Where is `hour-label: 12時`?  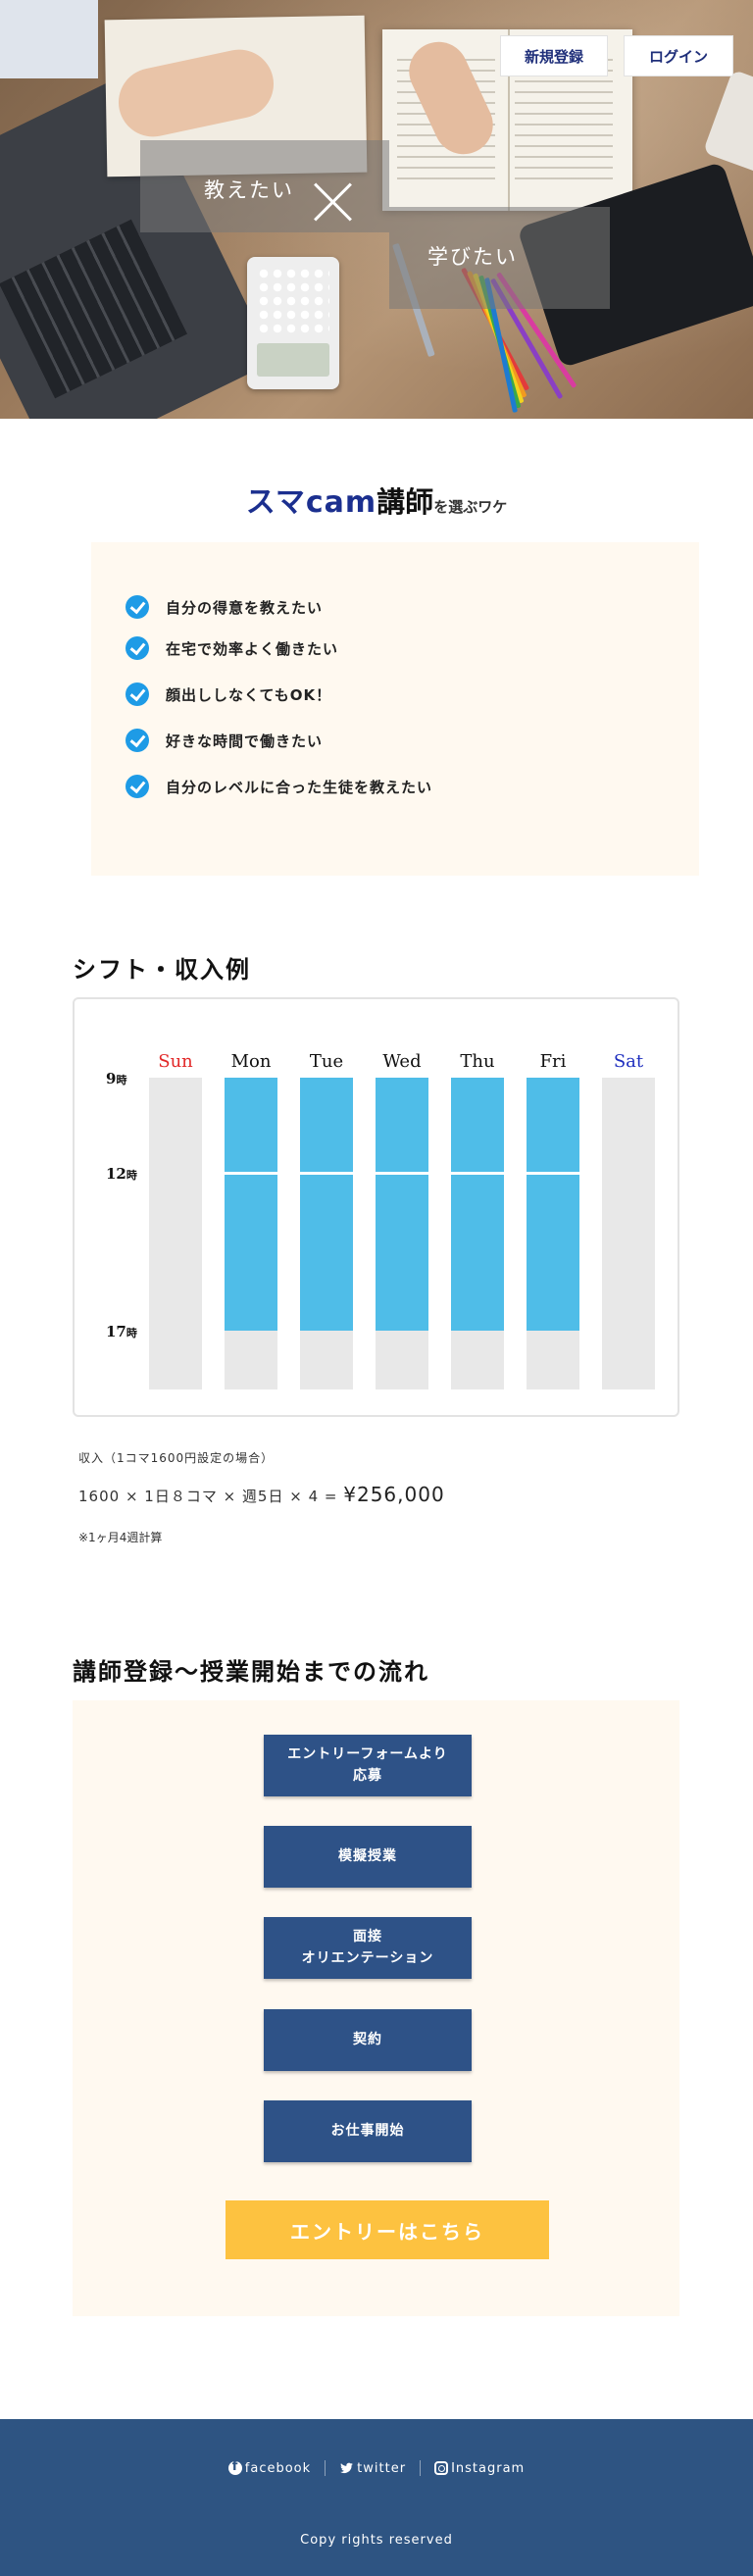 hour-label: 12時 is located at coordinates (121, 1173).